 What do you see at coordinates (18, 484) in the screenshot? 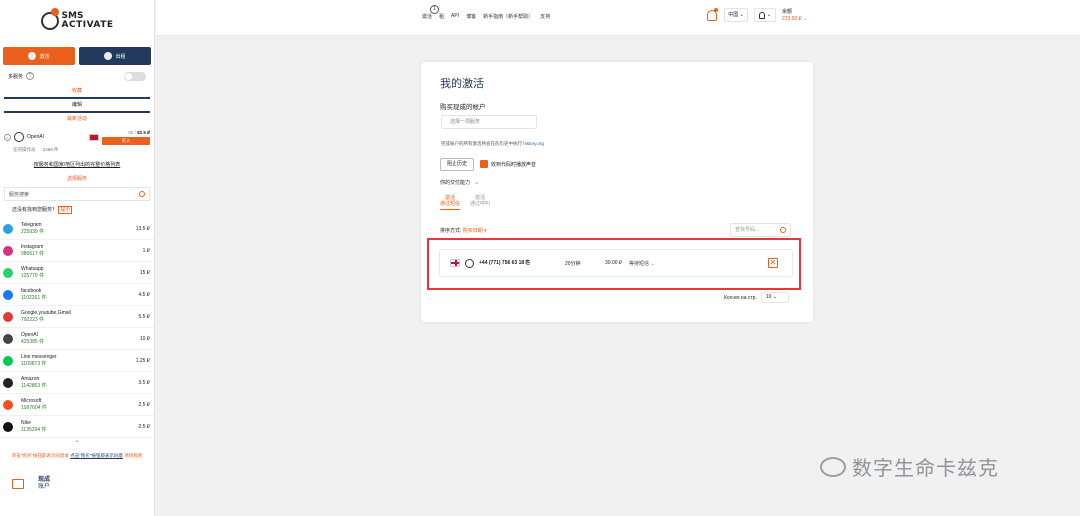
I see `cart-icon` at bounding box center [18, 484].